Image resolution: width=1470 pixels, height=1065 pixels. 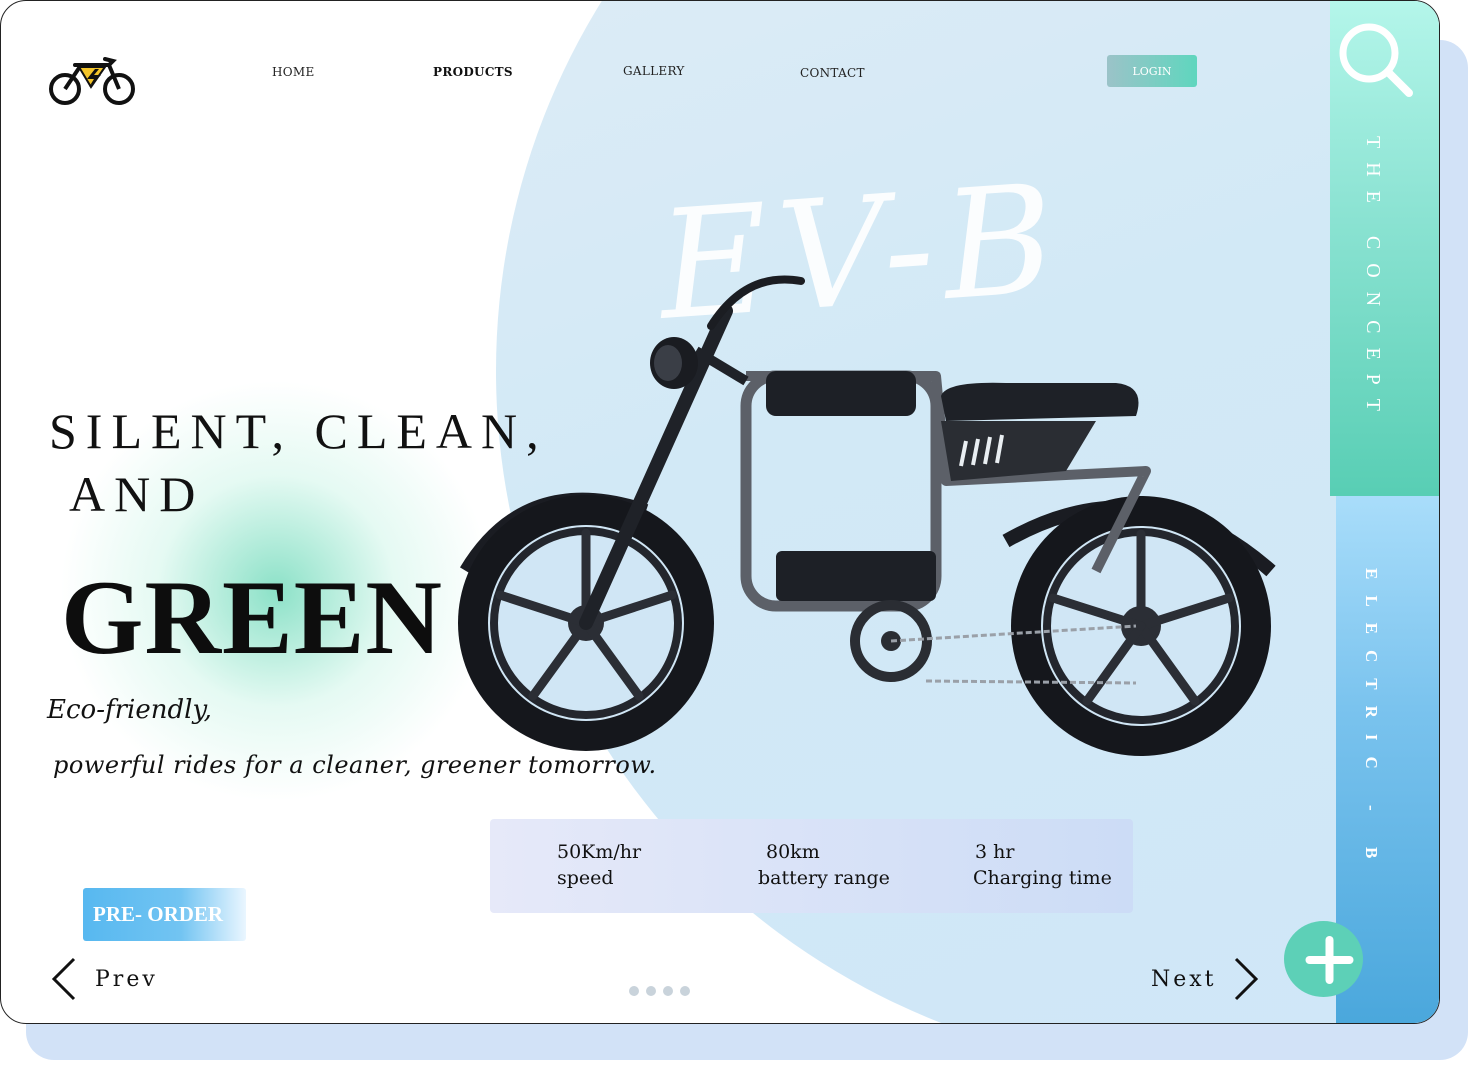 I want to click on spec-charging-time: 3 hr Charging time, so click(x=1042, y=865).